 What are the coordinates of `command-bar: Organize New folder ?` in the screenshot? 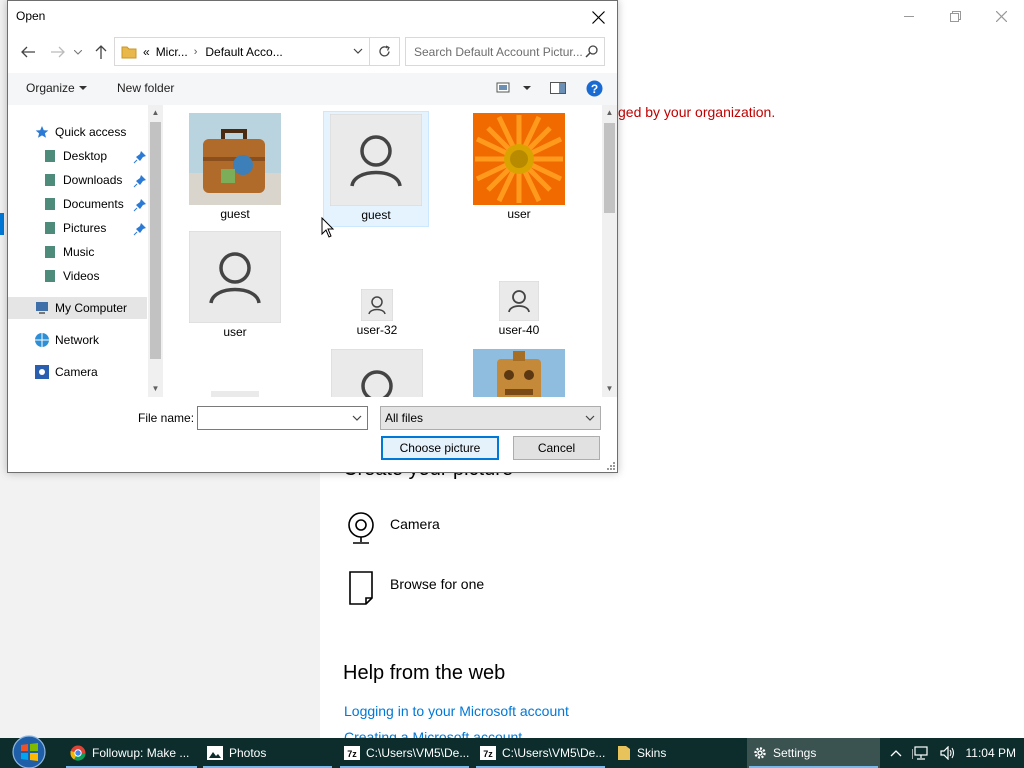 It's located at (312, 89).